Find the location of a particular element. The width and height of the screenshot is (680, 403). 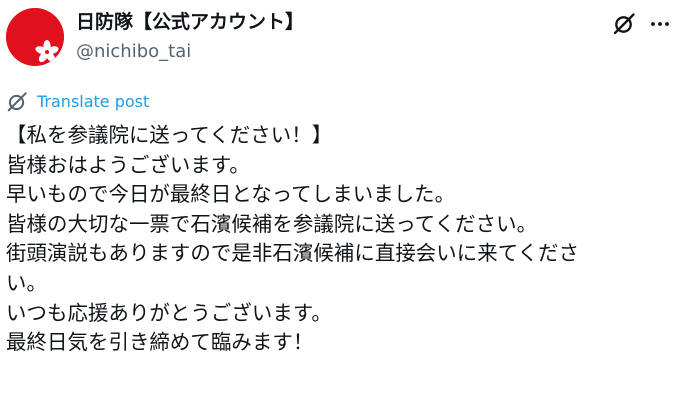

more-icon is located at coordinates (660, 24).